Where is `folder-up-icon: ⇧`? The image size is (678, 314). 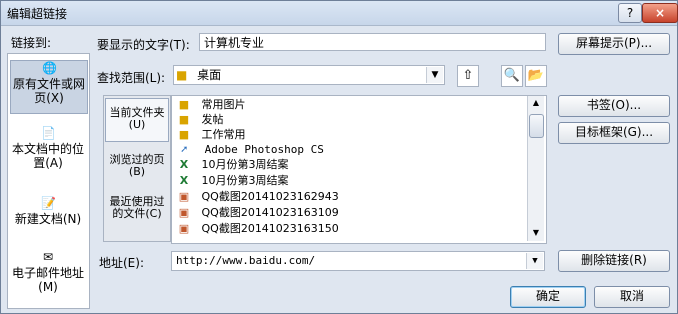
folder-up-icon: ⇧ is located at coordinates (468, 76).